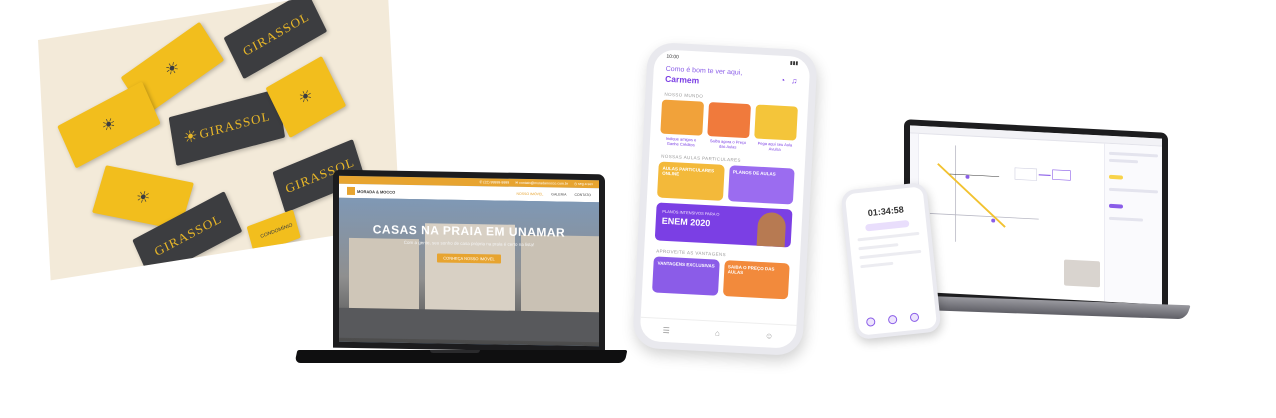 The height and width of the screenshot is (418, 1276). I want to click on small-phone-screen: 01:34:58, so click(891, 261).